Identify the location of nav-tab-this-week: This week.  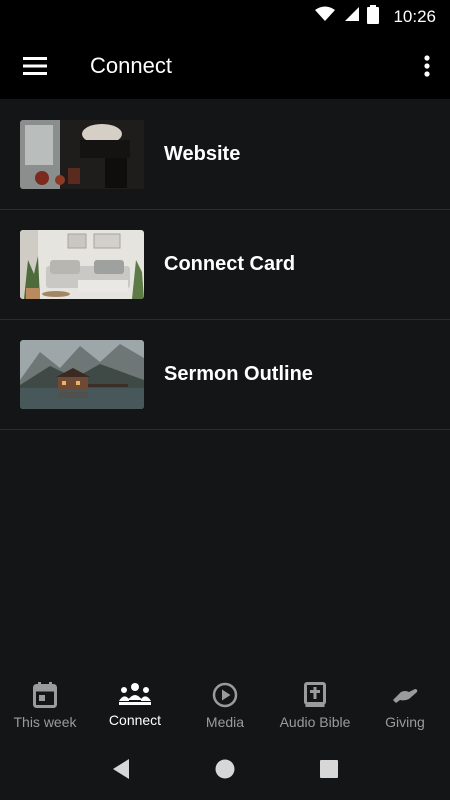
(45, 706).